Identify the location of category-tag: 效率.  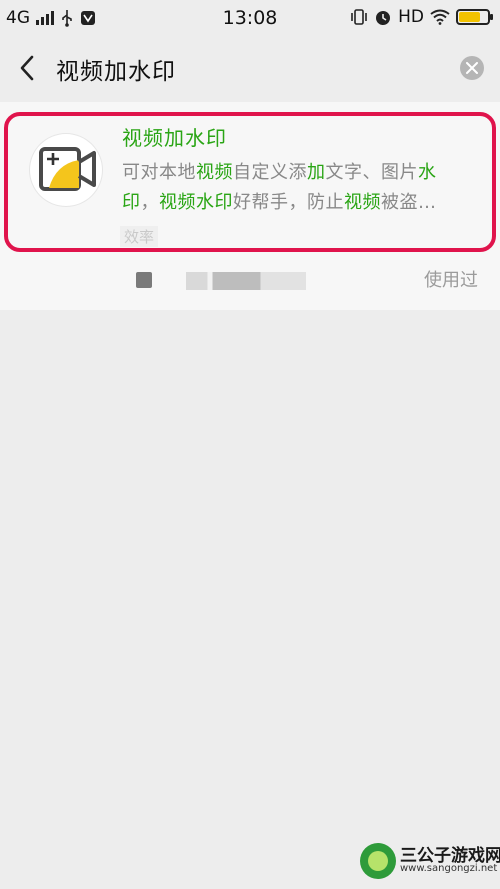
(139, 236).